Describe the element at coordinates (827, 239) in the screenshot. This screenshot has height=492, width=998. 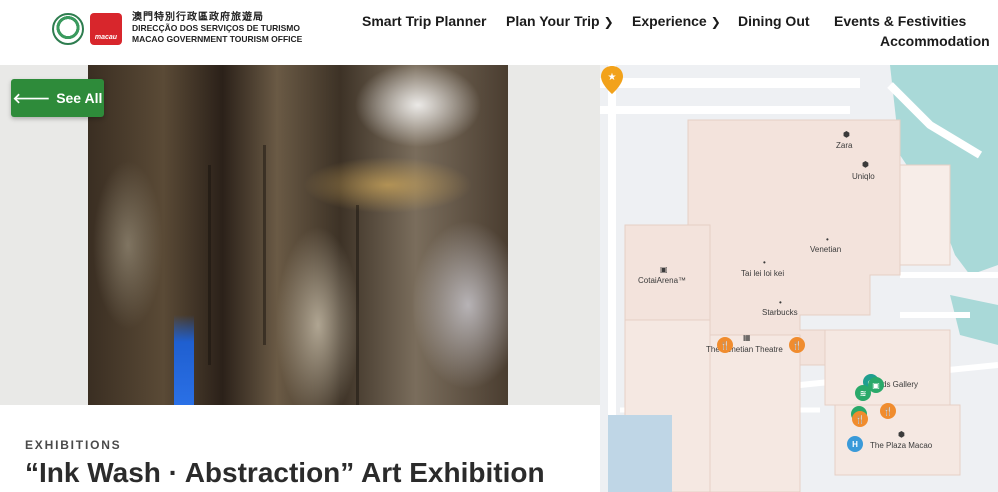
I see `building-icon: •` at that location.